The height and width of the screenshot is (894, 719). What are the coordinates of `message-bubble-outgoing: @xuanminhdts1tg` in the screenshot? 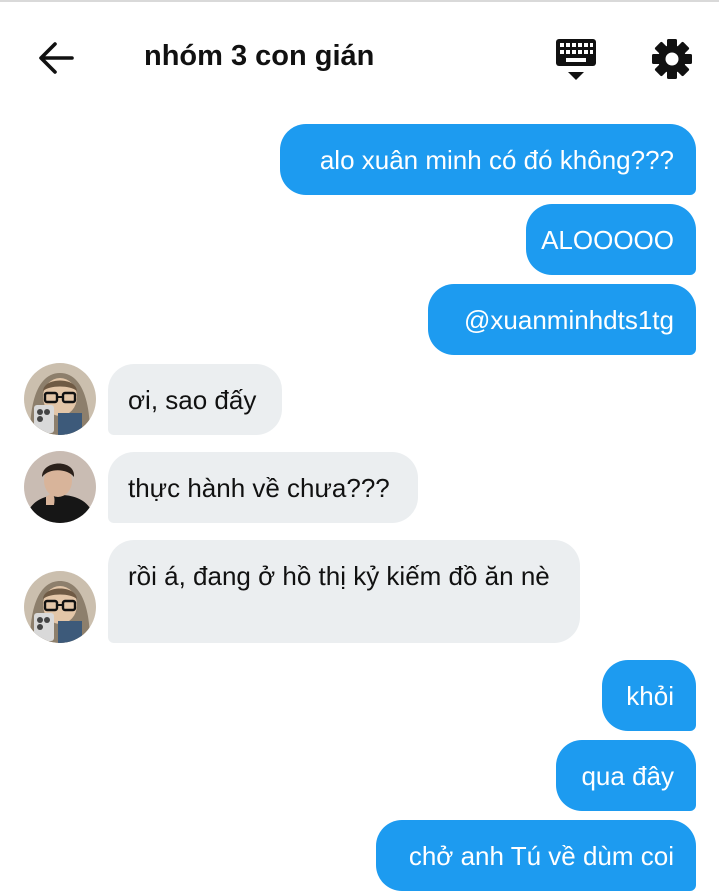 It's located at (562, 319).